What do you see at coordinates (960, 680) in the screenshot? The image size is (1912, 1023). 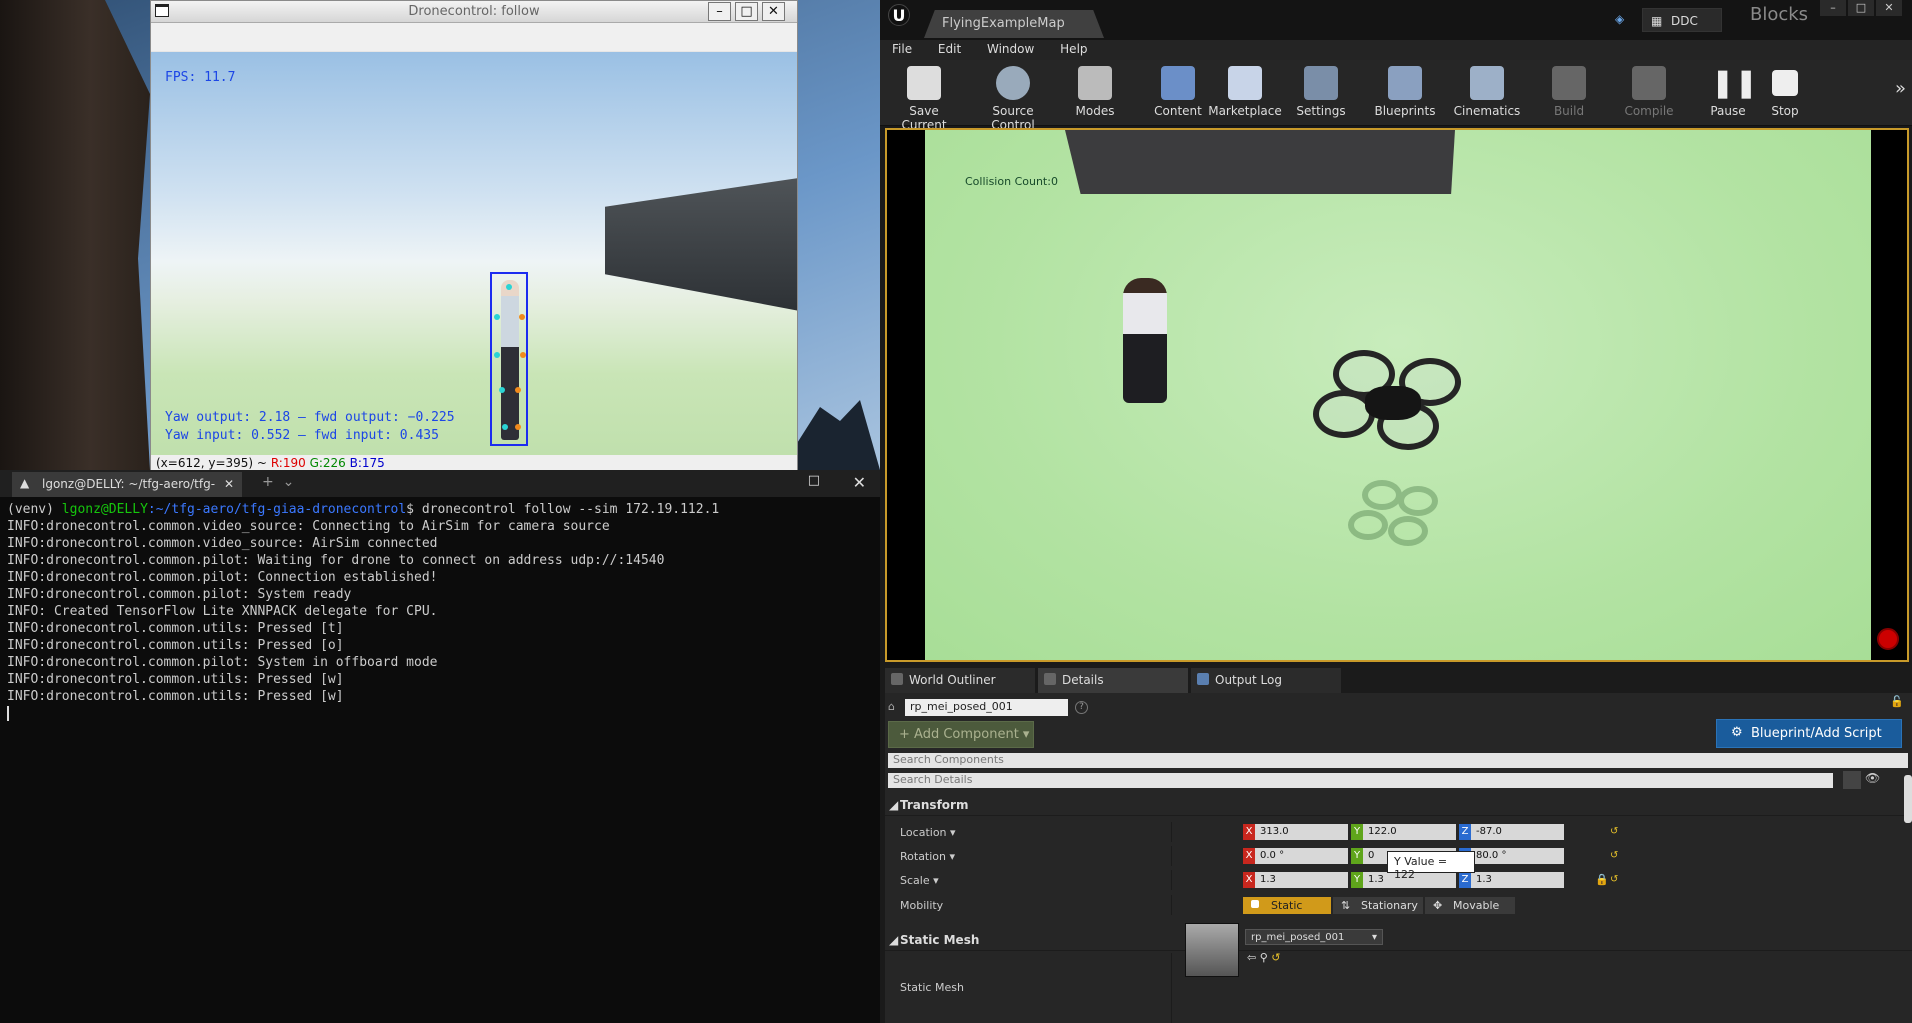 I see `tab-world-outliner: World Outliner` at bounding box center [960, 680].